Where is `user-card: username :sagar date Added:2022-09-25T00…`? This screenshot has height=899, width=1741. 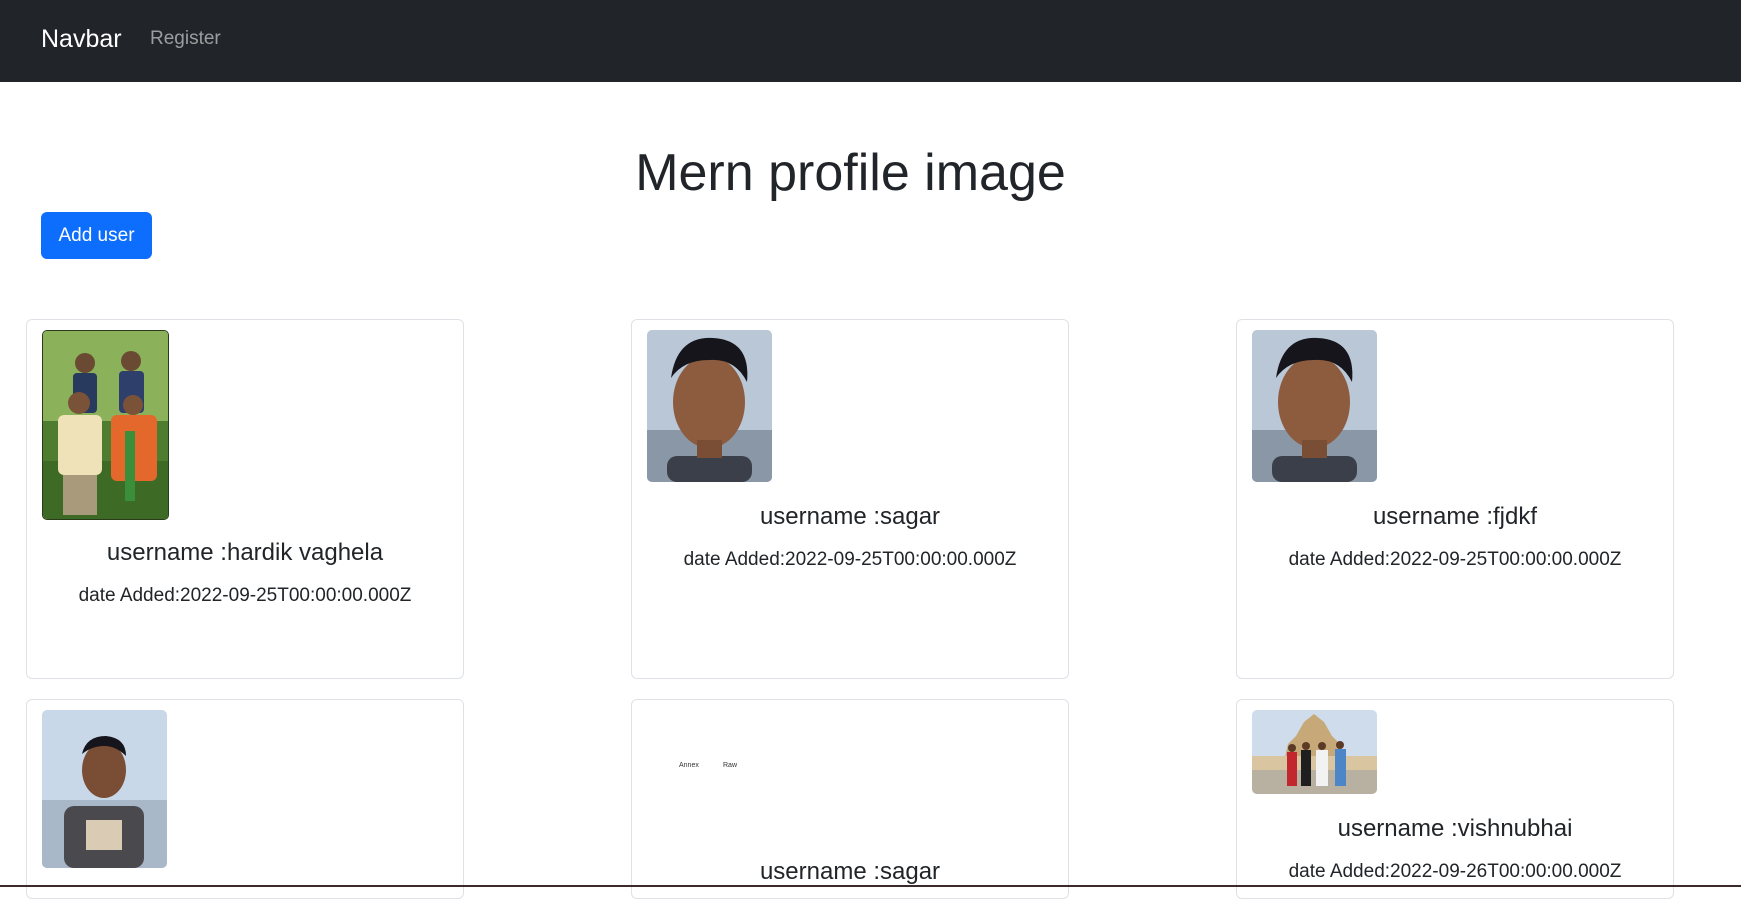
user-card: username :sagar date Added:2022-09-25T00… is located at coordinates (850, 499).